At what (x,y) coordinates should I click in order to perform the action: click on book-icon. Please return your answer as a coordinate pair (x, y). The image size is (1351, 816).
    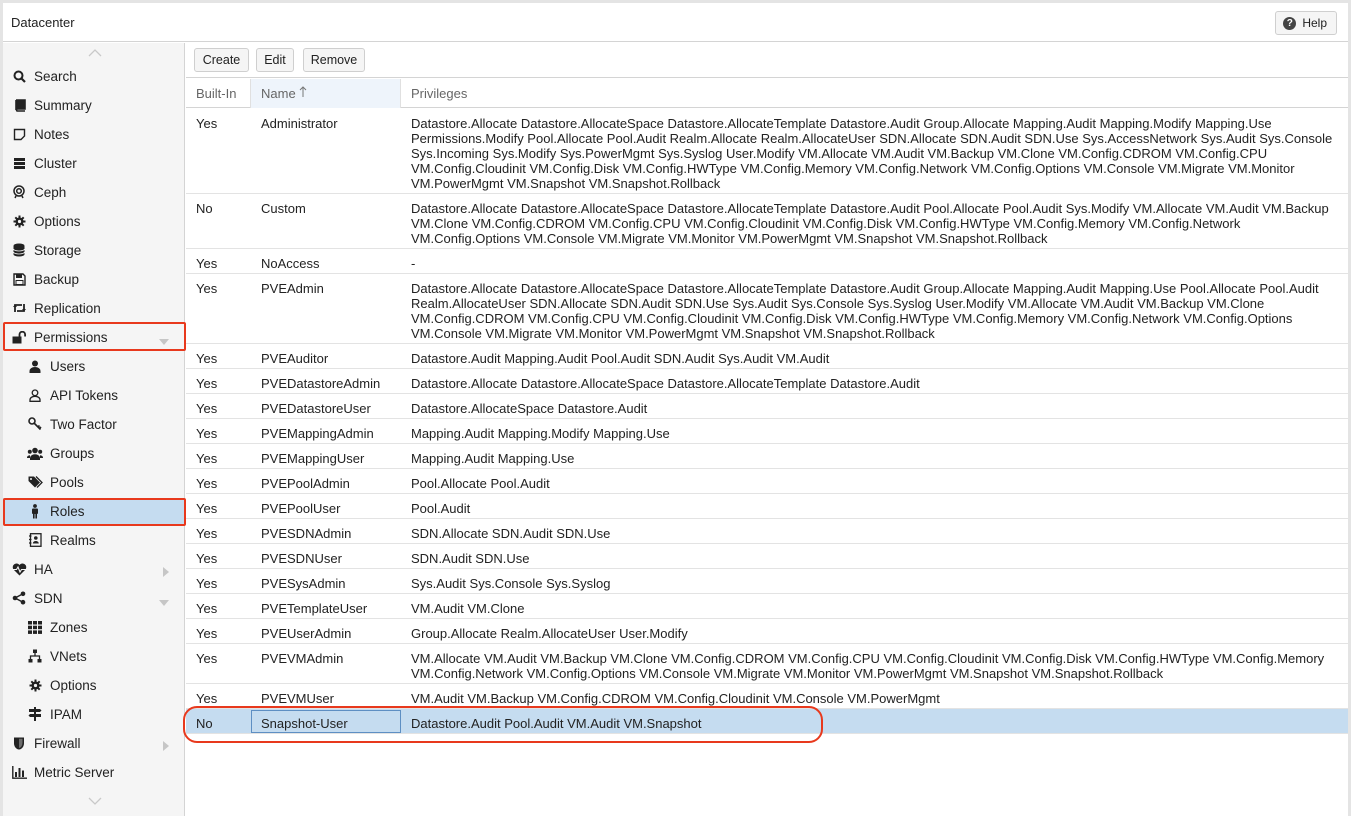
    Looking at the image, I should click on (19, 105).